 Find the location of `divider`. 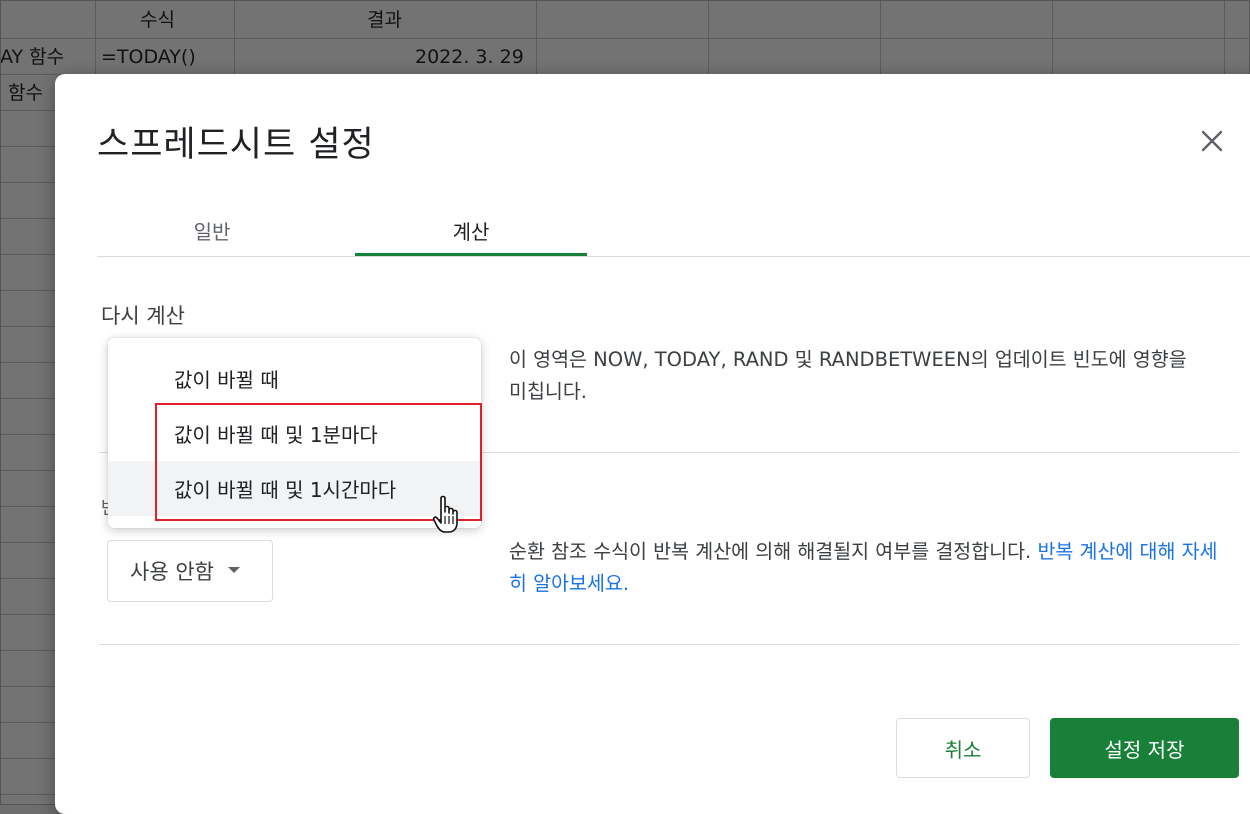

divider is located at coordinates (669, 644).